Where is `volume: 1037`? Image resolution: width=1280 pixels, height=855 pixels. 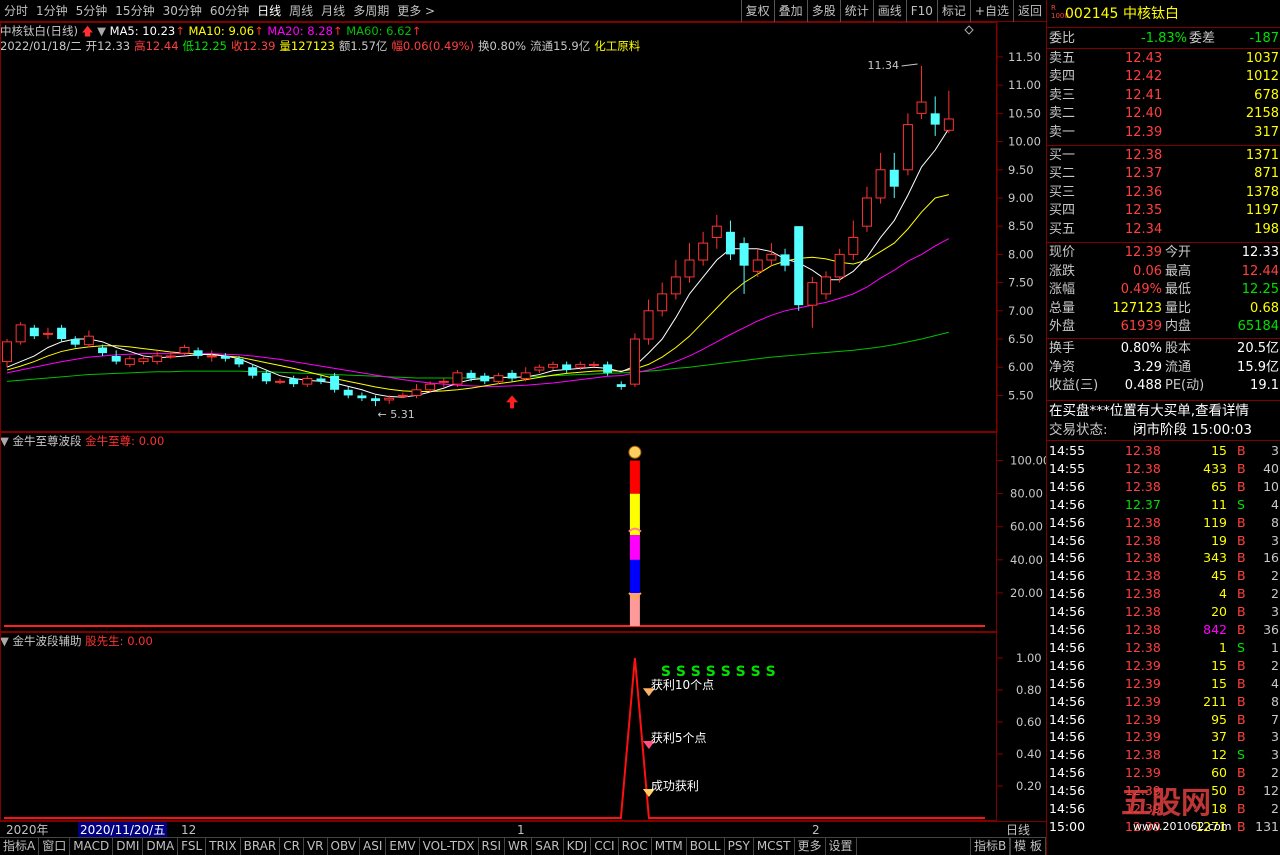 volume: 1037 is located at coordinates (1262, 58).